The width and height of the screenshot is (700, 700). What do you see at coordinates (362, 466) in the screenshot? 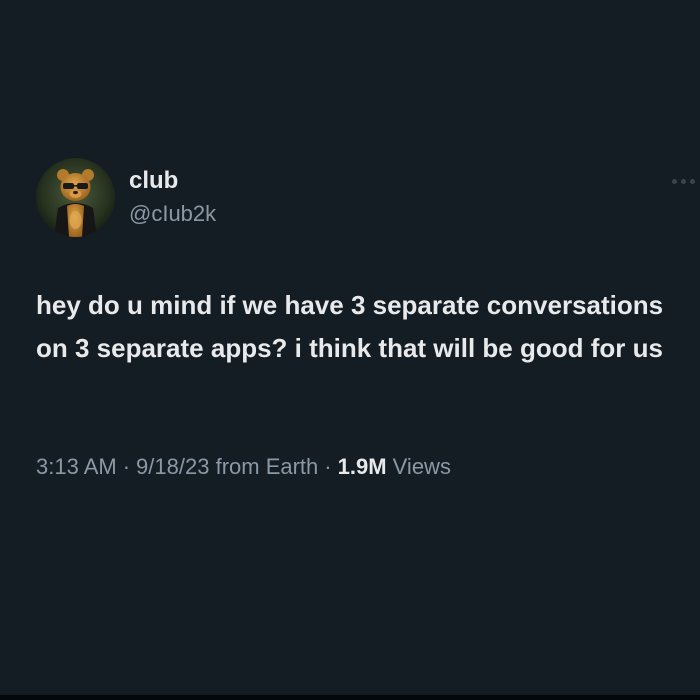
I see `view-count: 1.9M` at bounding box center [362, 466].